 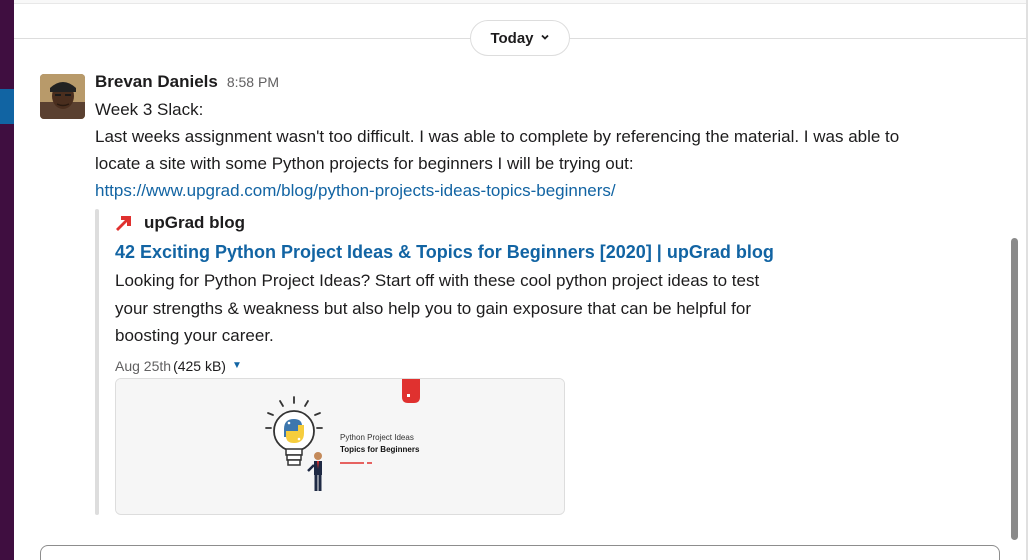 What do you see at coordinates (521, 2) in the screenshot?
I see `channel-header-edge` at bounding box center [521, 2].